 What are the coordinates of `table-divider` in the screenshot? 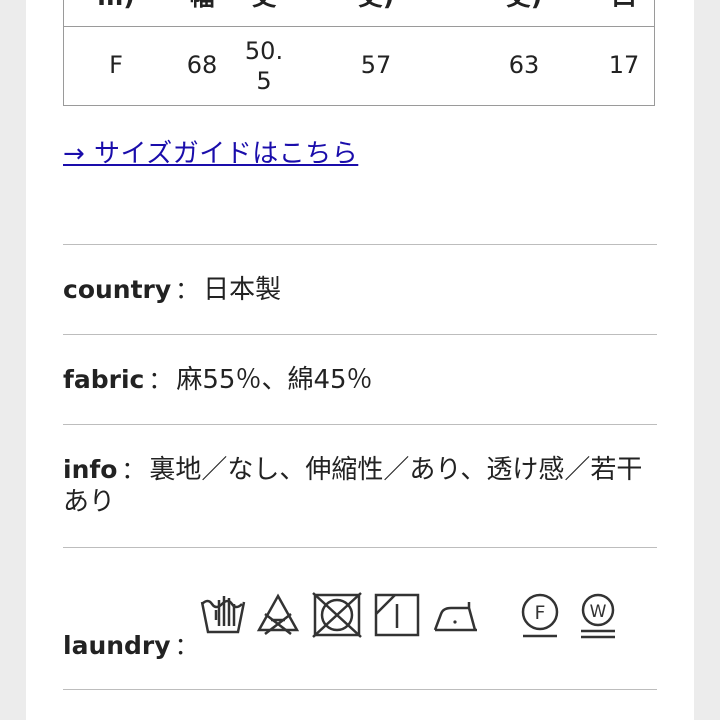 It's located at (359, 26).